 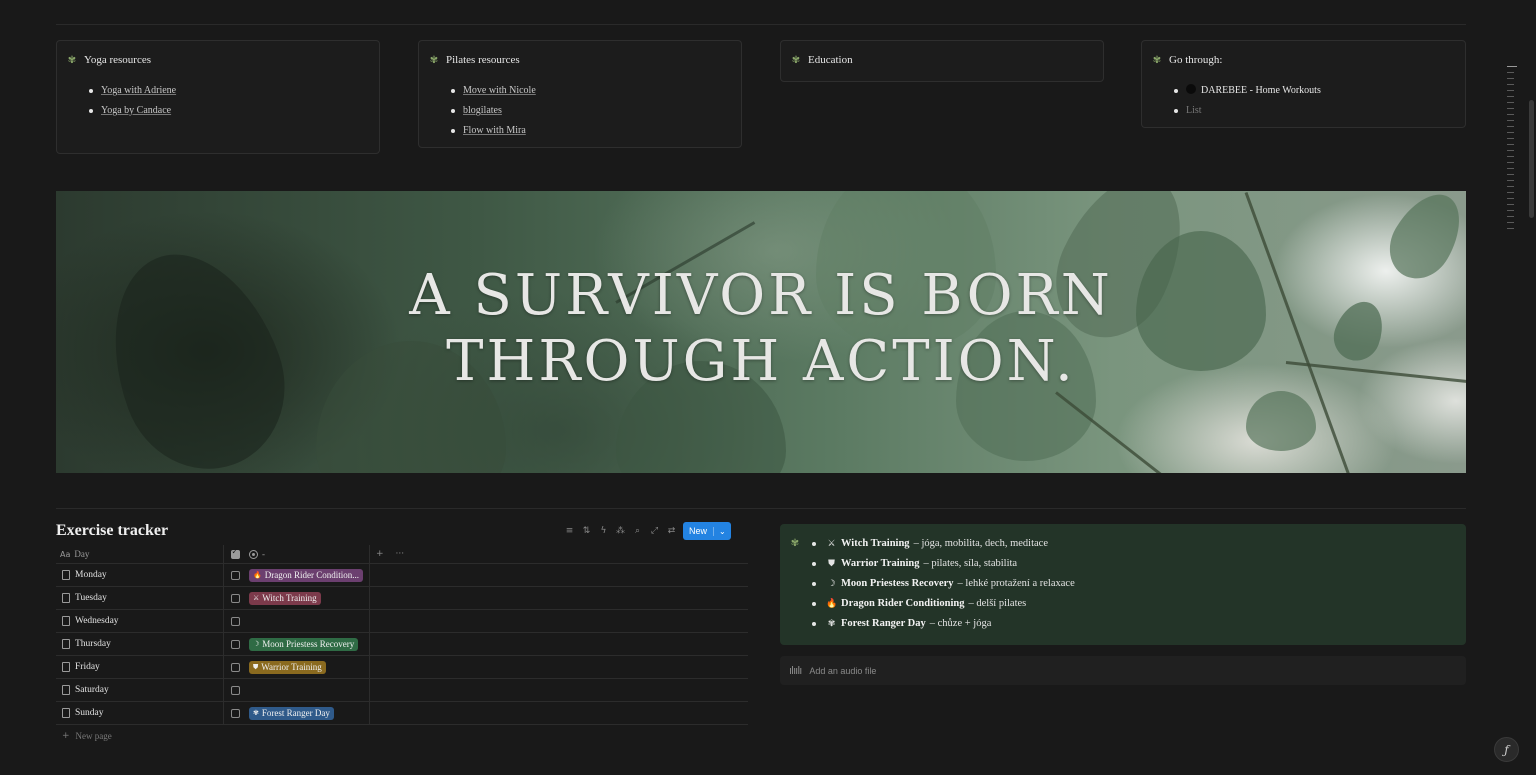 What do you see at coordinates (1016, 583) in the screenshot?
I see `legend-description: – lehké protažení a relaxace` at bounding box center [1016, 583].